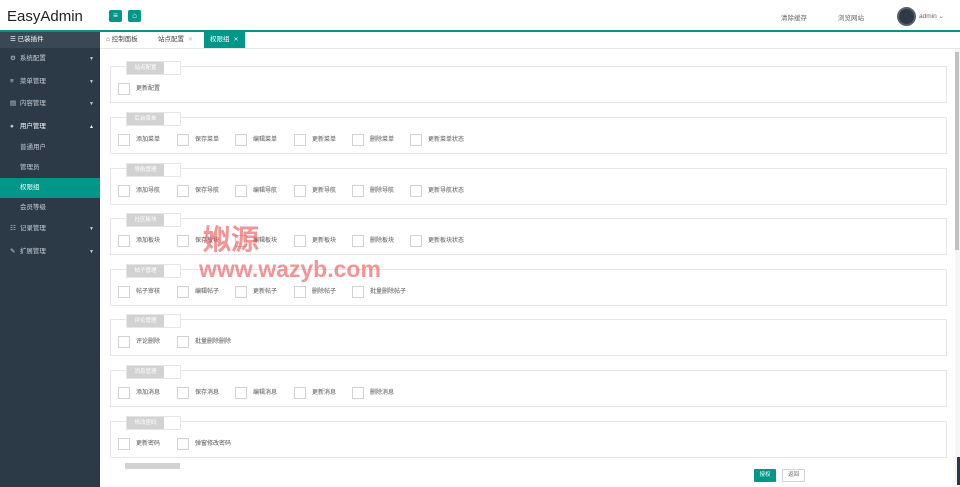 The height and width of the screenshot is (487, 960). I want to click on permission-label: 编辑消息, so click(265, 393).